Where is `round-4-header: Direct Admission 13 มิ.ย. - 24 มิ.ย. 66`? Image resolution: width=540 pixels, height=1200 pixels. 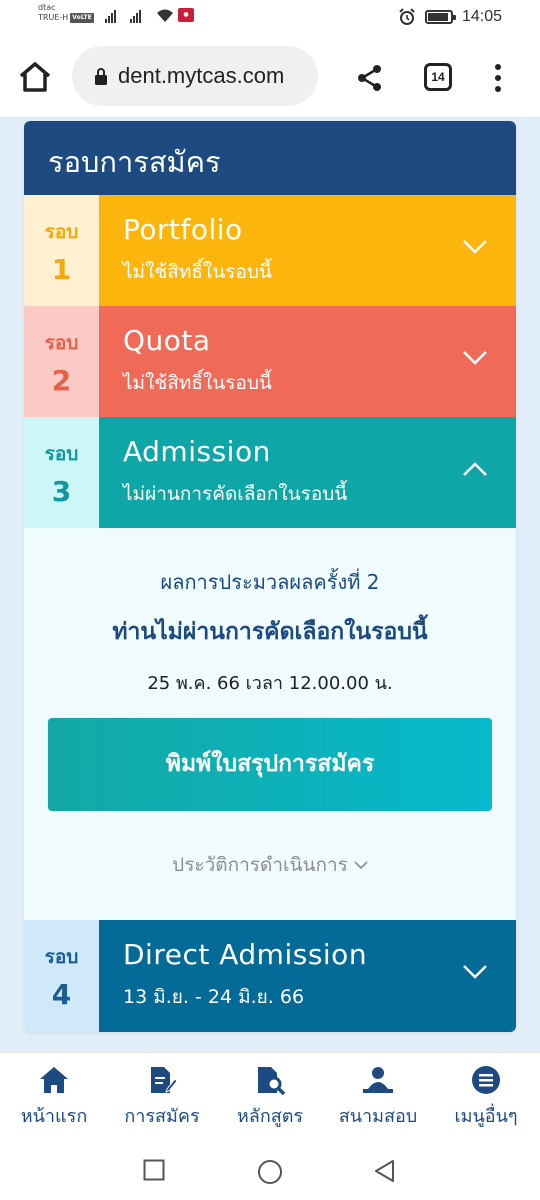
round-4-header: Direct Admission 13 มิ.ย. - 24 มิ.ย. 66 is located at coordinates (307, 976).